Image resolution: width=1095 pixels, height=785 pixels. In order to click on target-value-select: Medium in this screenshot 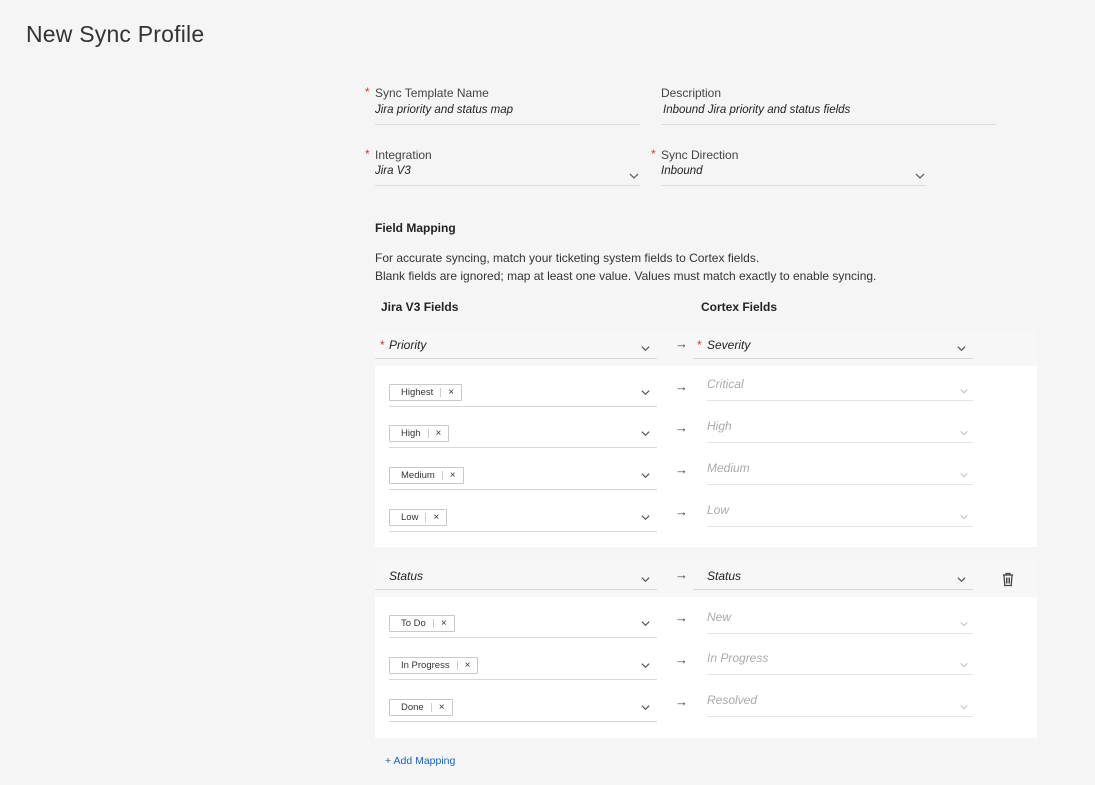, I will do `click(840, 471)`.